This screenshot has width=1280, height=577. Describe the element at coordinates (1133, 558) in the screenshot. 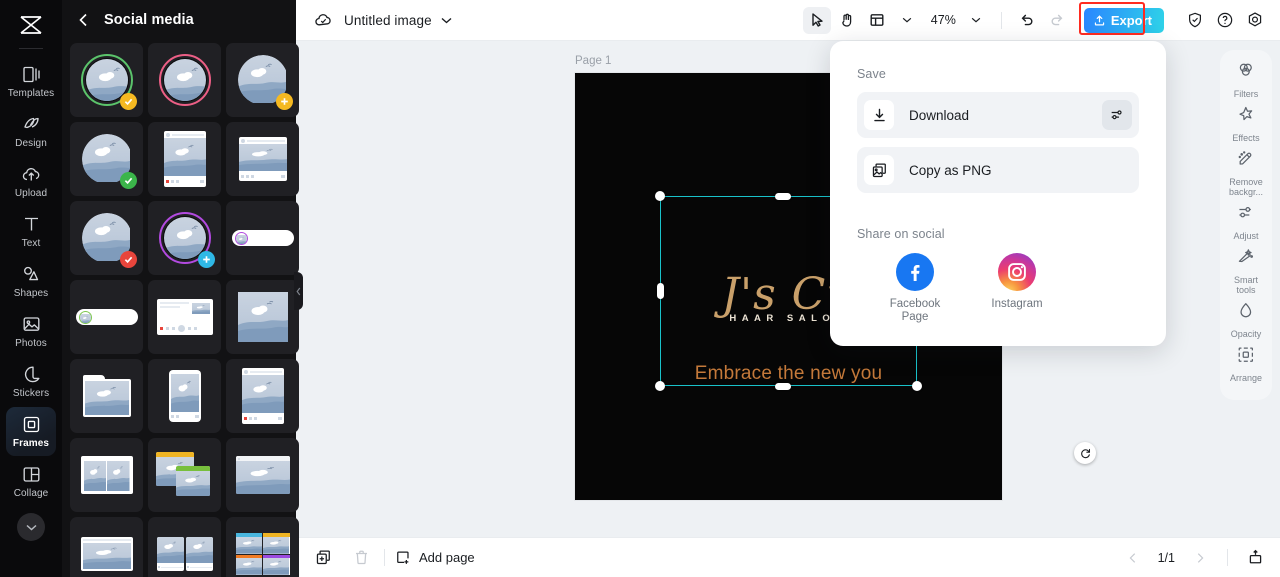

I see `prev-page-button` at that location.